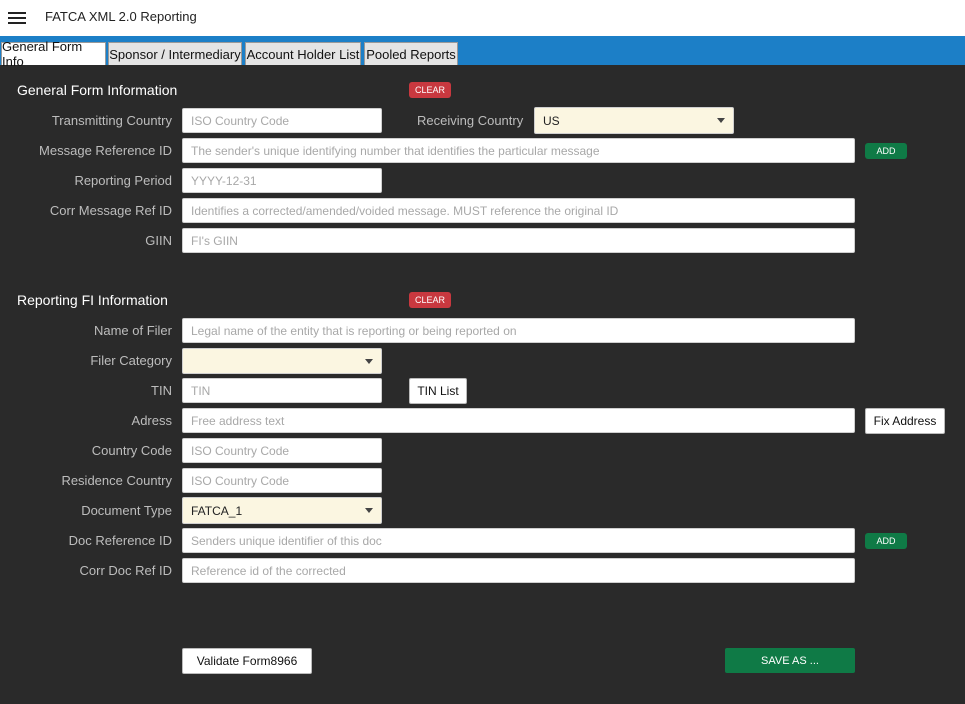  I want to click on hamburger-icon, so click(17, 18).